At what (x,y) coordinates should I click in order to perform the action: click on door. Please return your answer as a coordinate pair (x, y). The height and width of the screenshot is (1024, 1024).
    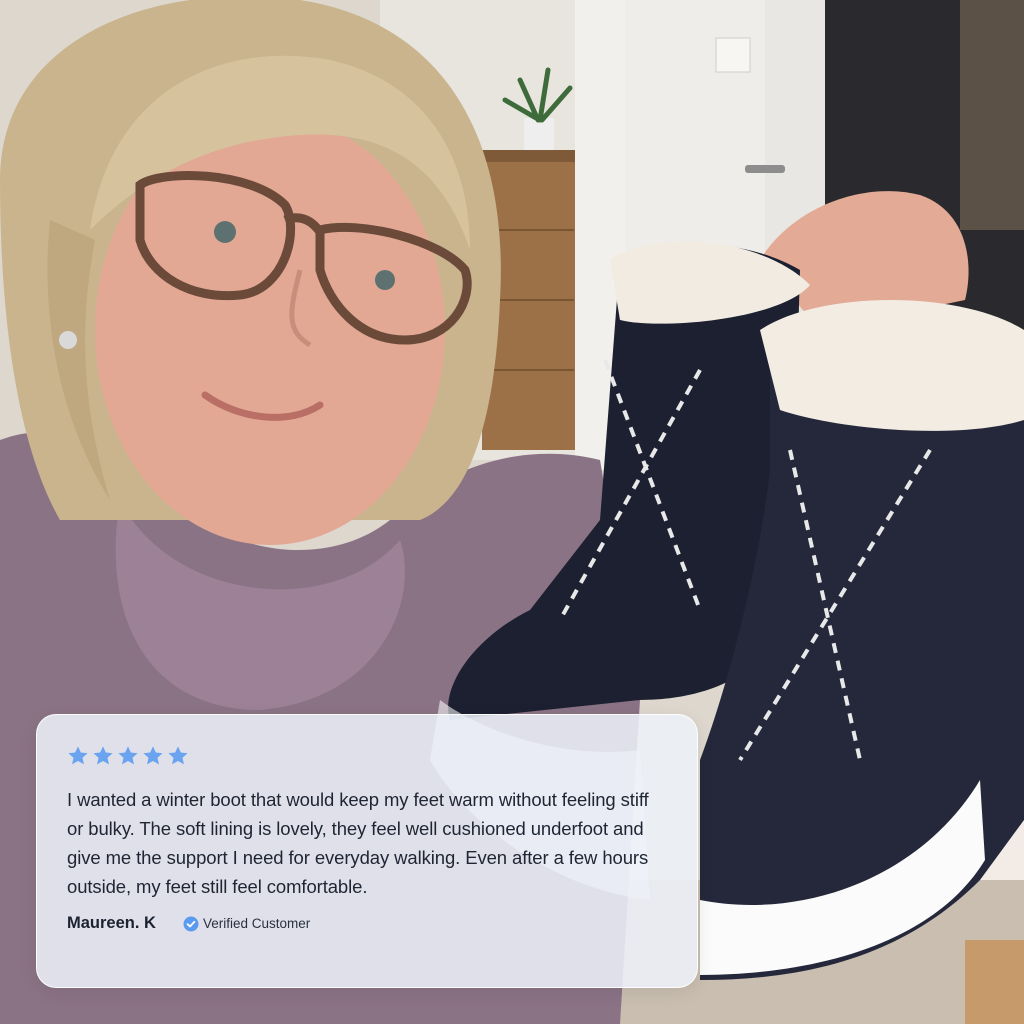
    Looking at the image, I should click on (700, 130).